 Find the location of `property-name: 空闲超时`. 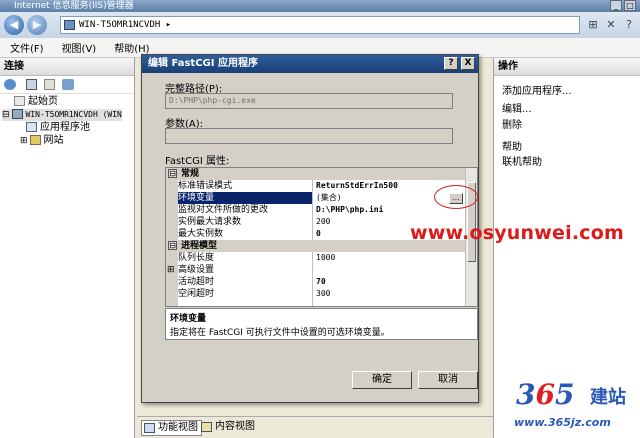

property-name: 空闲超时 is located at coordinates (196, 294).